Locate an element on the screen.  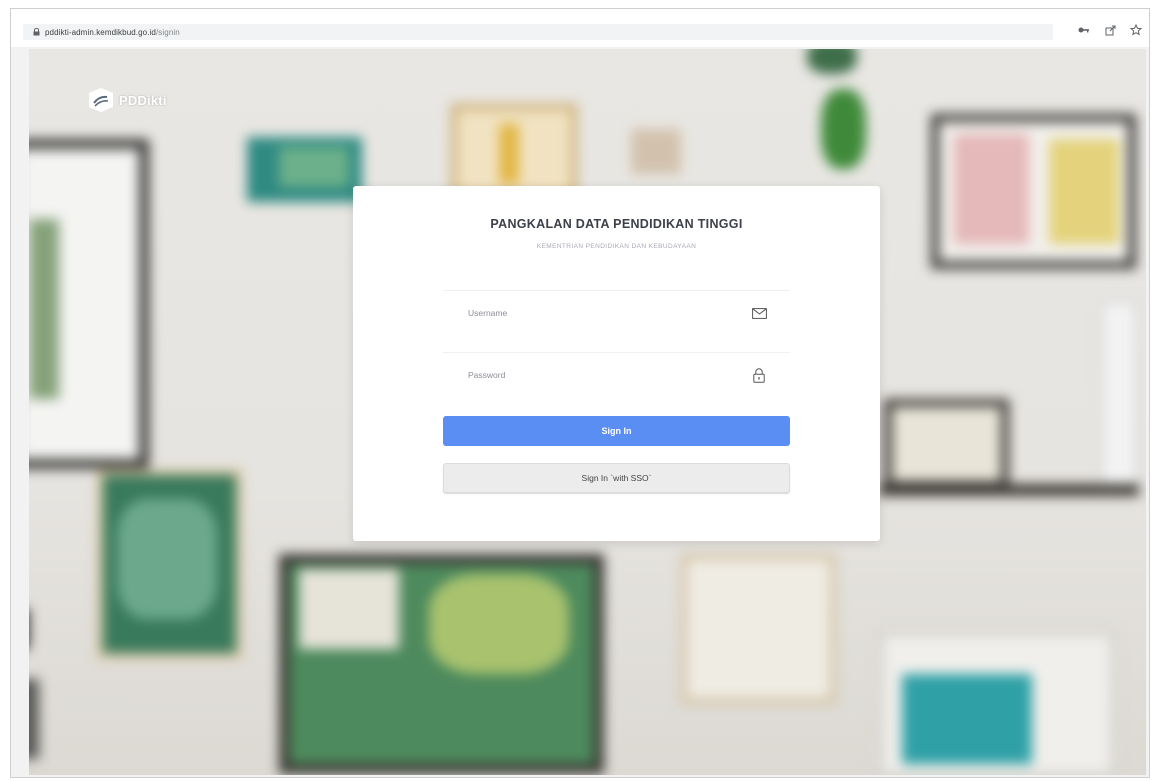
sign-in-sso-button: Sign In `with SSO` is located at coordinates (616, 478).